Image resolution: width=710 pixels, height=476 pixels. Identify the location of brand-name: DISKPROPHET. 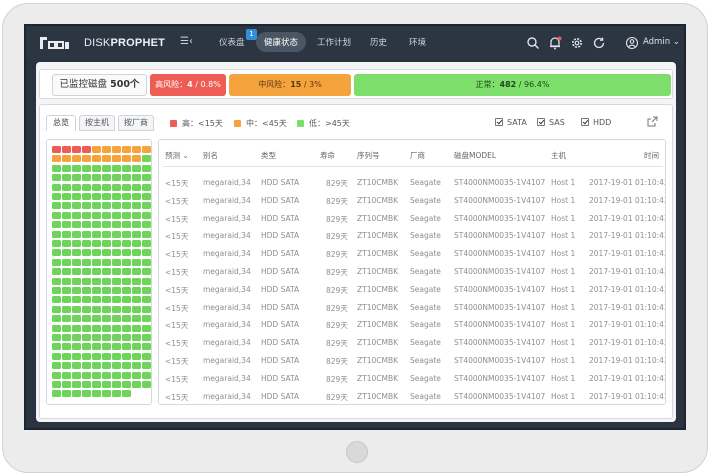
(124, 43).